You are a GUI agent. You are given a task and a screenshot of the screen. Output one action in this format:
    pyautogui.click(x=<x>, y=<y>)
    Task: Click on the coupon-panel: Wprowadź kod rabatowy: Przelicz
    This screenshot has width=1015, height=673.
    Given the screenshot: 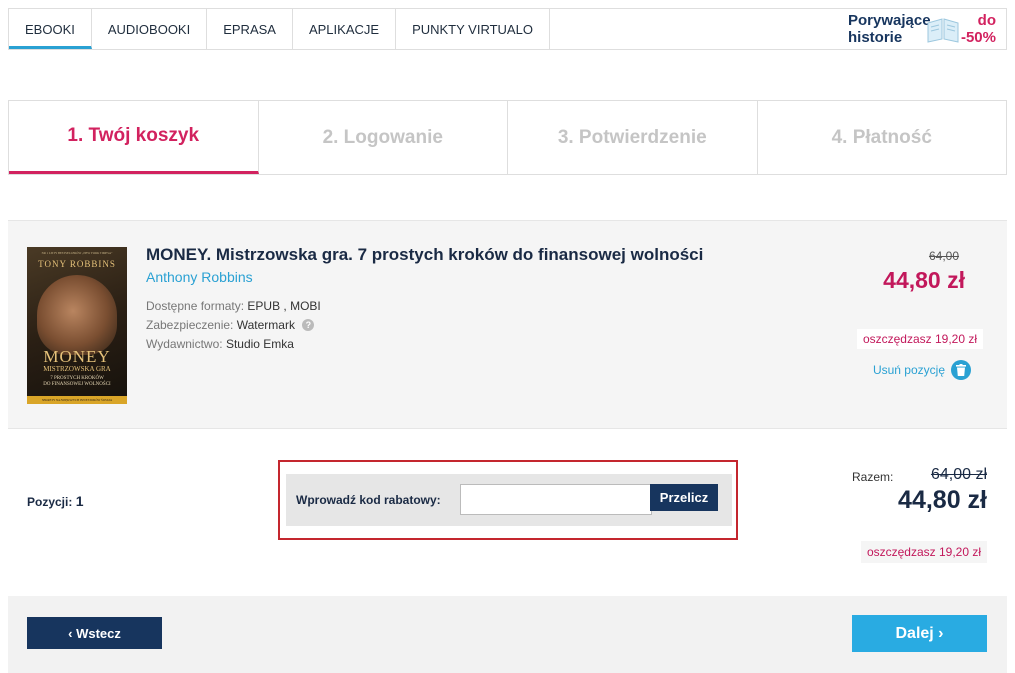 What is the action you would take?
    pyautogui.click(x=509, y=500)
    